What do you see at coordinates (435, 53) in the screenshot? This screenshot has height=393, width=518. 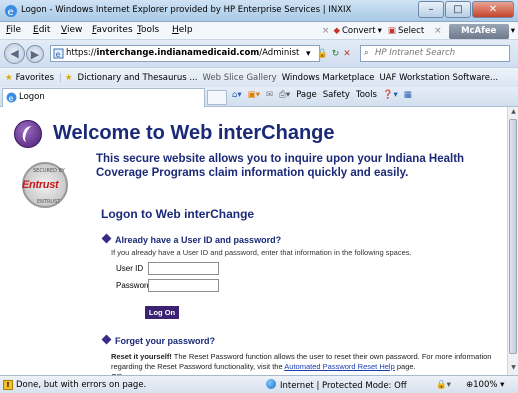 I see `search-input: ⌕ HP Intranet Search` at bounding box center [435, 53].